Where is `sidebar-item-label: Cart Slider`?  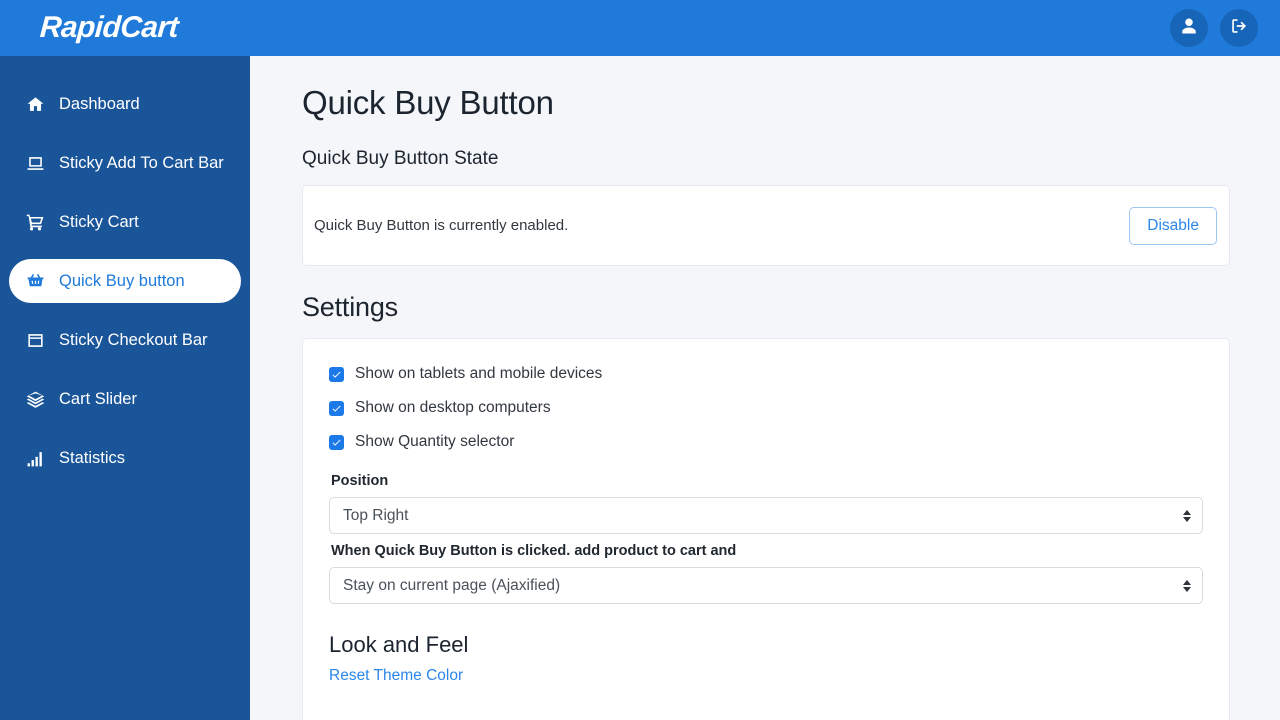 sidebar-item-label: Cart Slider is located at coordinates (98, 398).